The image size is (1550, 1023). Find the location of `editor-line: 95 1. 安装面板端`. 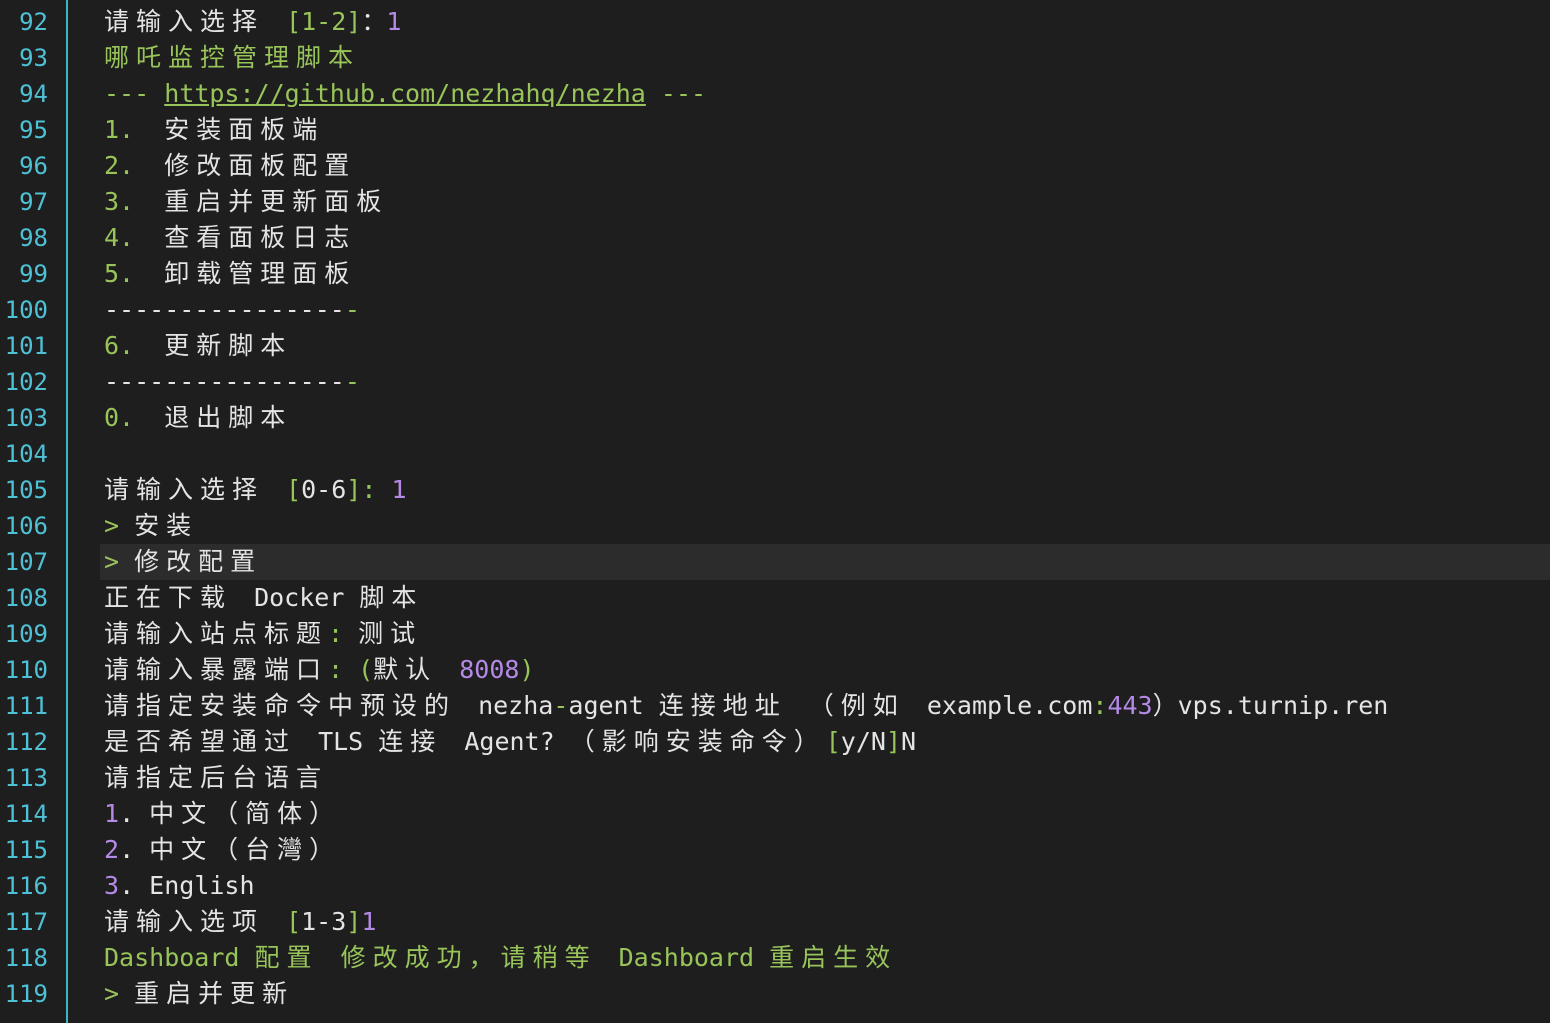

editor-line: 95 1. 安装面板端 is located at coordinates (775, 130).